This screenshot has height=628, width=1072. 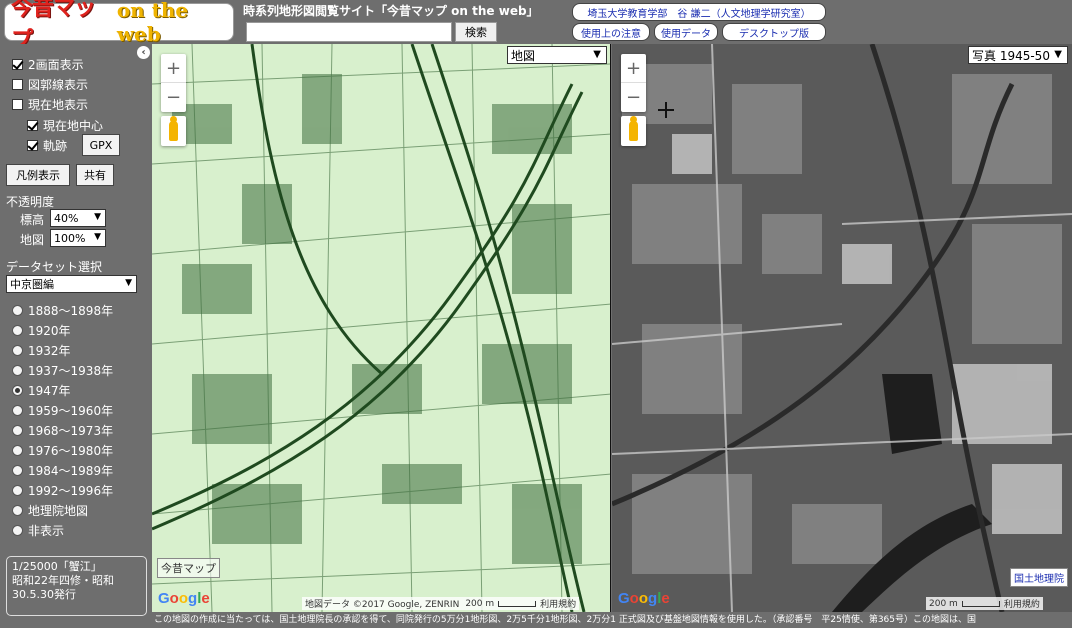 I want to click on scale-label: 200 m, so click(x=943, y=603).